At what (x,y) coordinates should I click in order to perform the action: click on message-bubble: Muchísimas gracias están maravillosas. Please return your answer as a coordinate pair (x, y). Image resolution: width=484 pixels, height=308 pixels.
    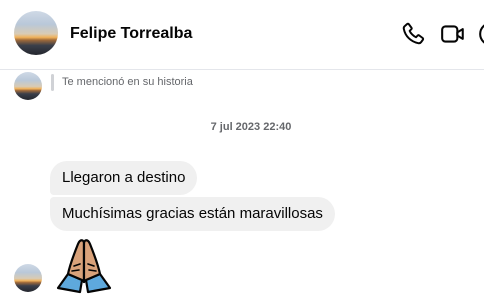
    Looking at the image, I should click on (192, 214).